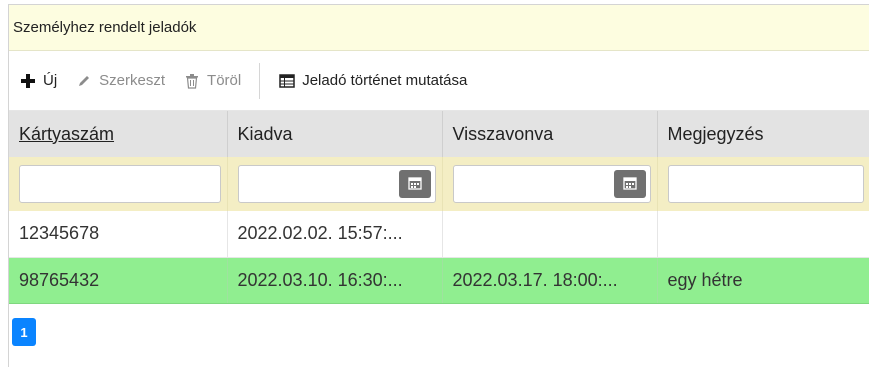 The image size is (869, 367). Describe the element at coordinates (84, 81) in the screenshot. I see `pencil-icon` at that location.